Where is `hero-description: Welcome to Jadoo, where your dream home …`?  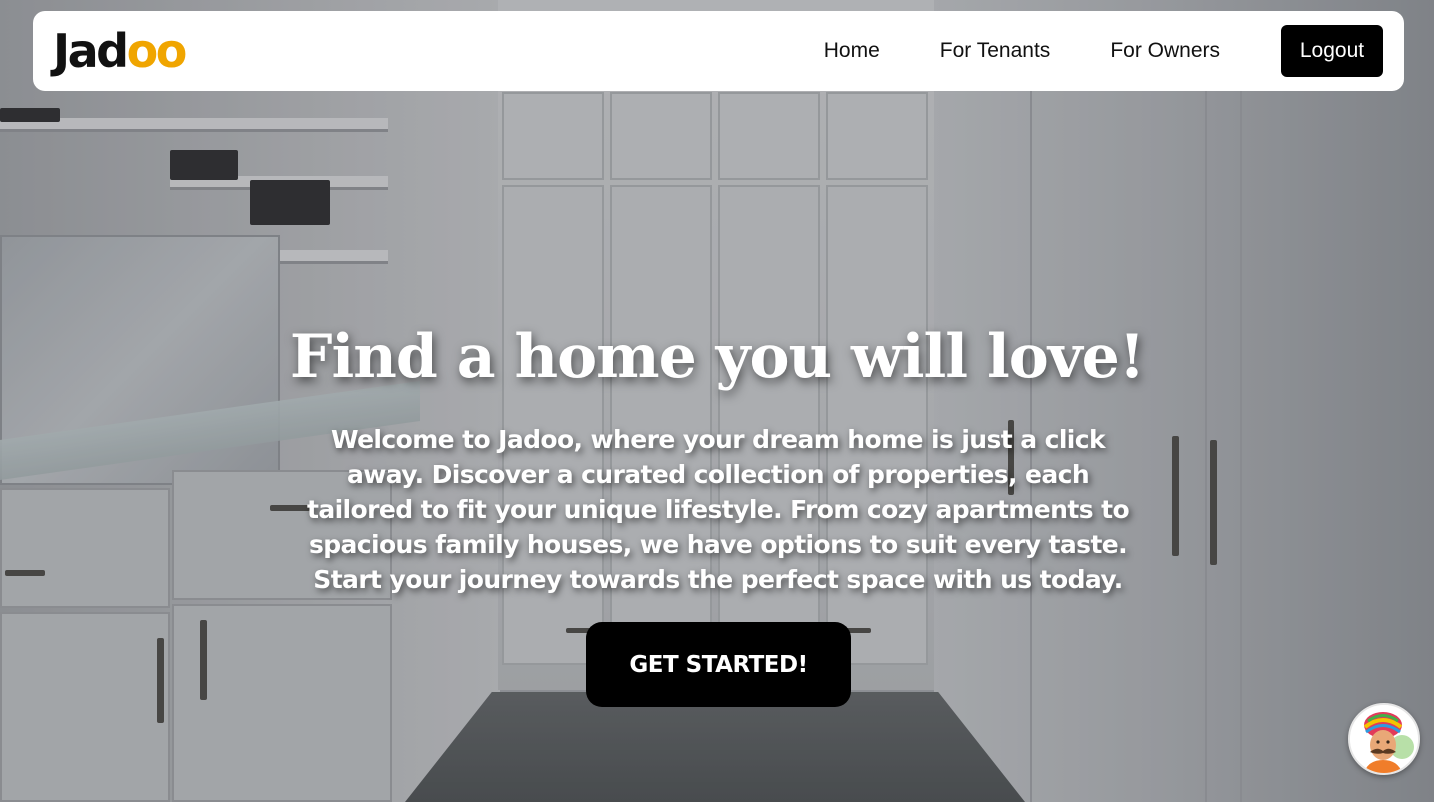
hero-description: Welcome to Jadoo, where your dream home … is located at coordinates (718, 509).